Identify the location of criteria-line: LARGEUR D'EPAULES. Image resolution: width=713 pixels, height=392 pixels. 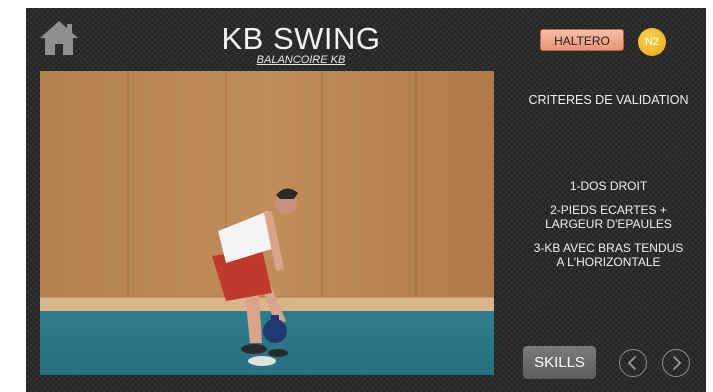
(608, 224).